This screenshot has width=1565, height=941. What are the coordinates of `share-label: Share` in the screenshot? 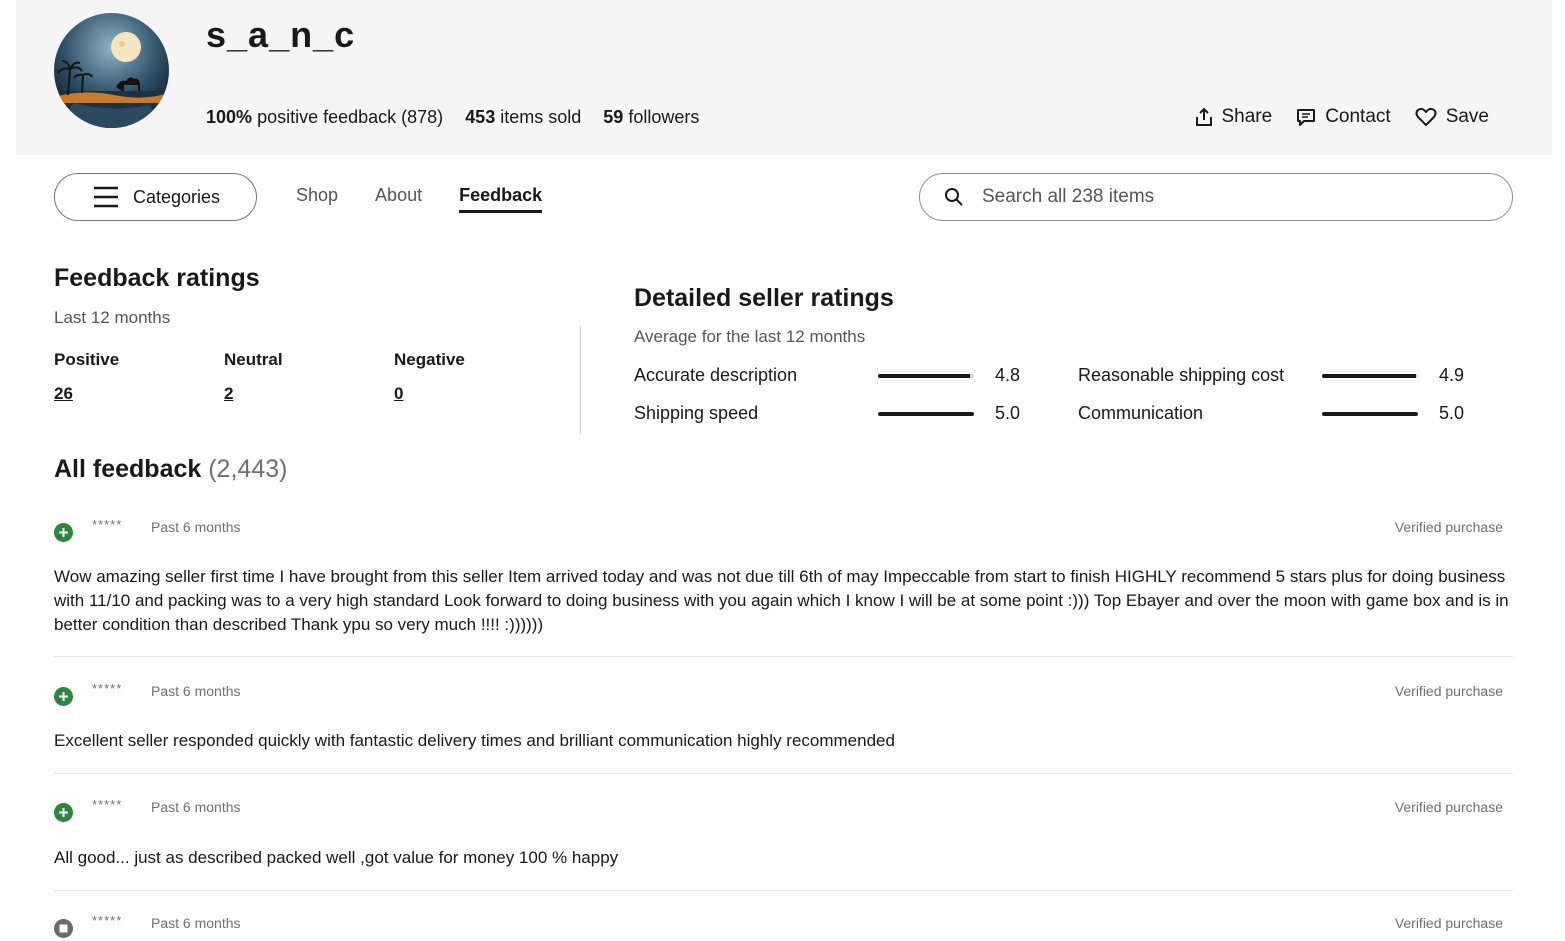 It's located at (1247, 116).